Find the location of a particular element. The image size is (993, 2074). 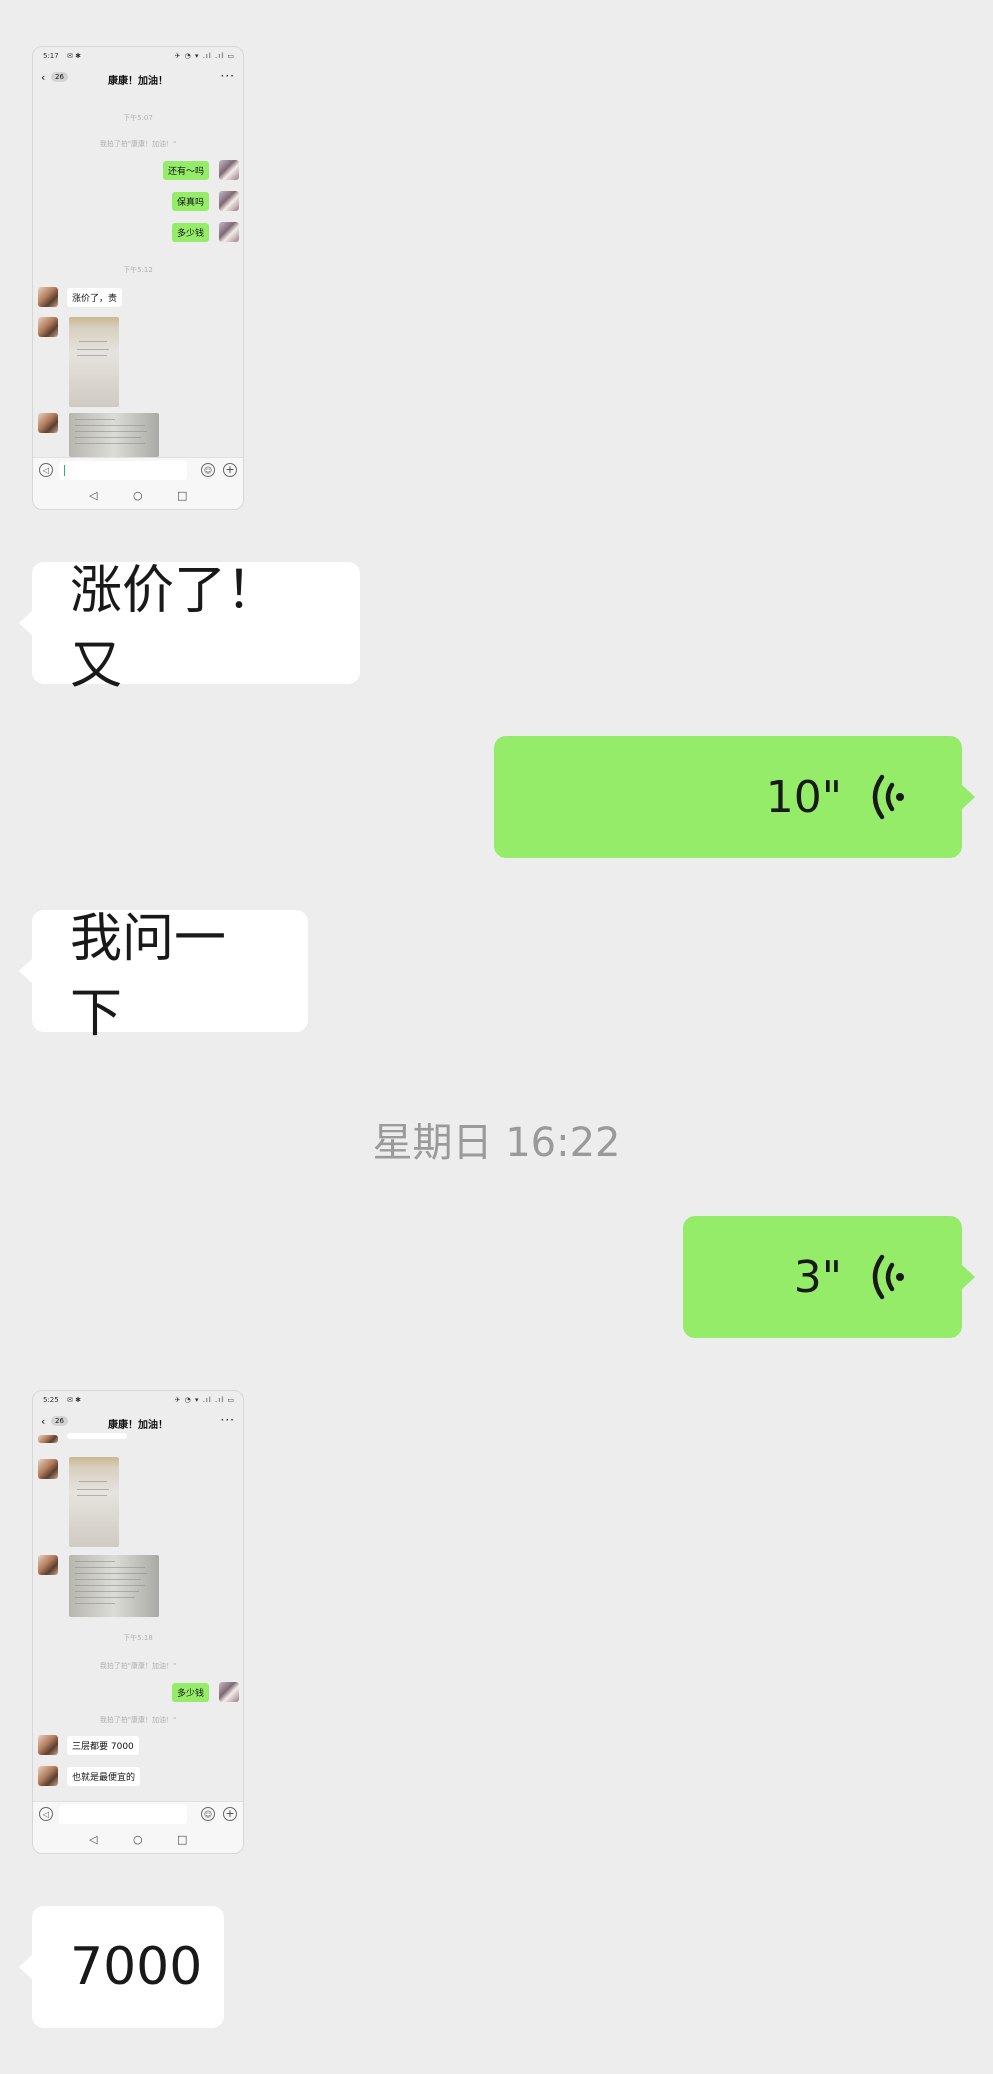

sent-message: 还有～吗 is located at coordinates (185, 170).